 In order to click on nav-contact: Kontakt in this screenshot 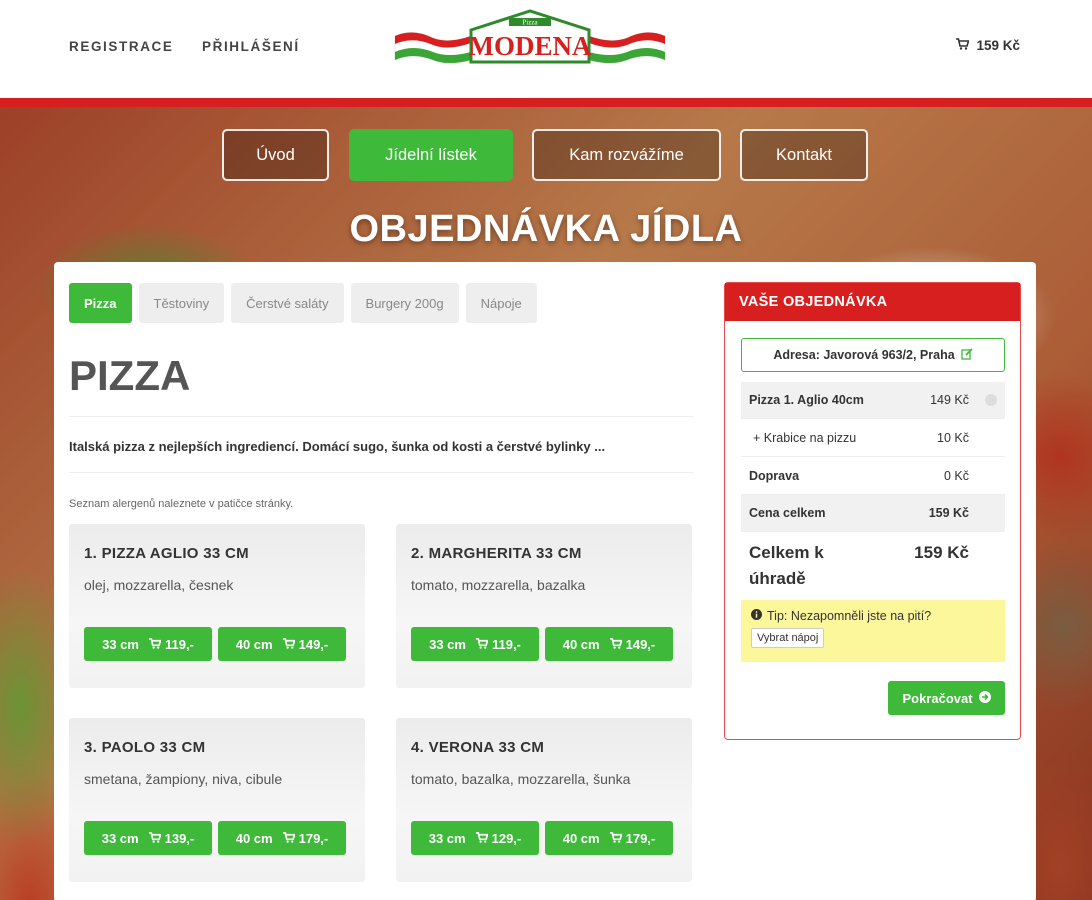, I will do `click(804, 155)`.